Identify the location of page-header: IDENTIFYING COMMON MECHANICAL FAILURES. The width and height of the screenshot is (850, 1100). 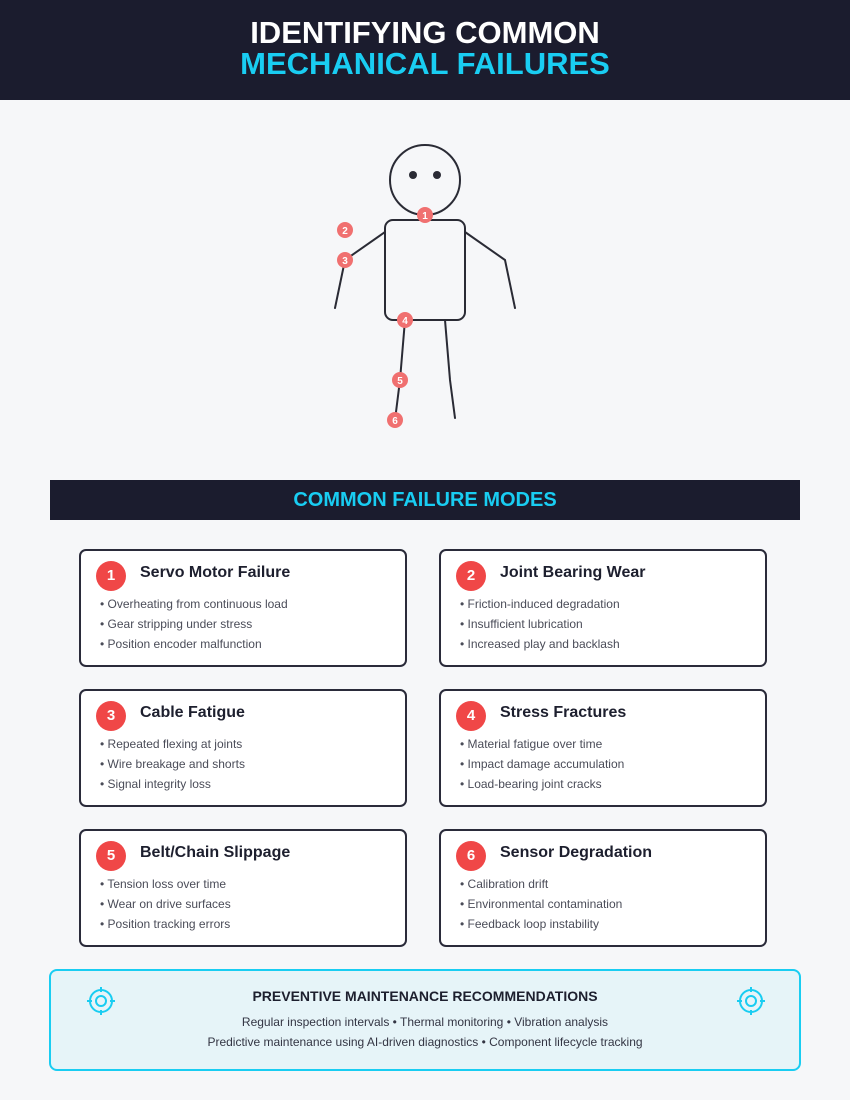
(425, 50).